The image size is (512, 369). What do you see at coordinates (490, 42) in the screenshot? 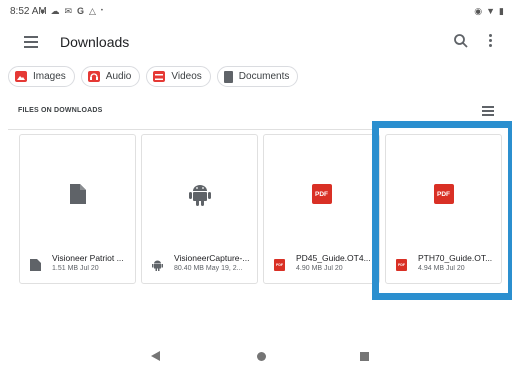
I see `more-options-icon` at bounding box center [490, 42].